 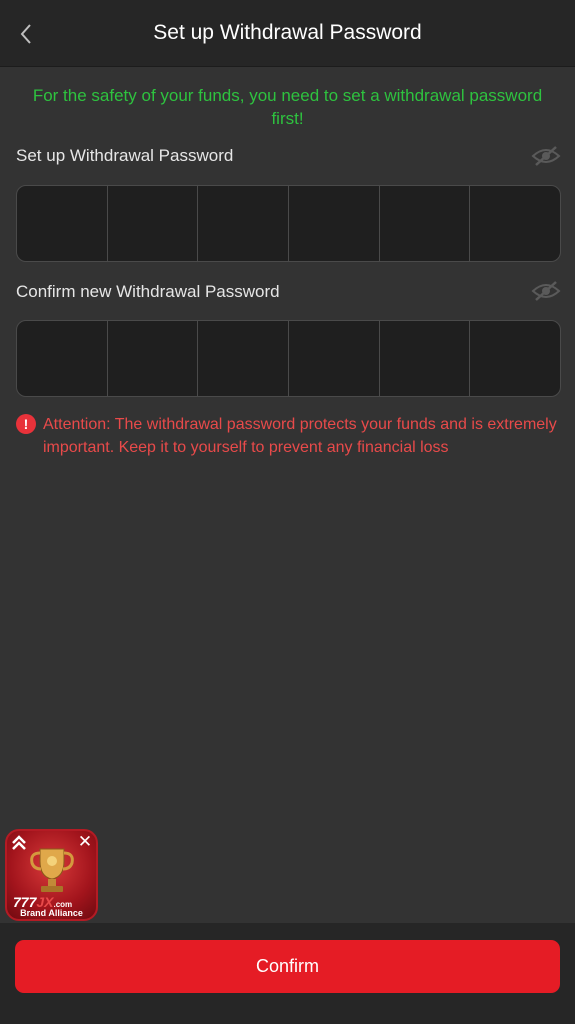 What do you see at coordinates (125, 155) in the screenshot?
I see `password-label: Set up Withdrawal Password` at bounding box center [125, 155].